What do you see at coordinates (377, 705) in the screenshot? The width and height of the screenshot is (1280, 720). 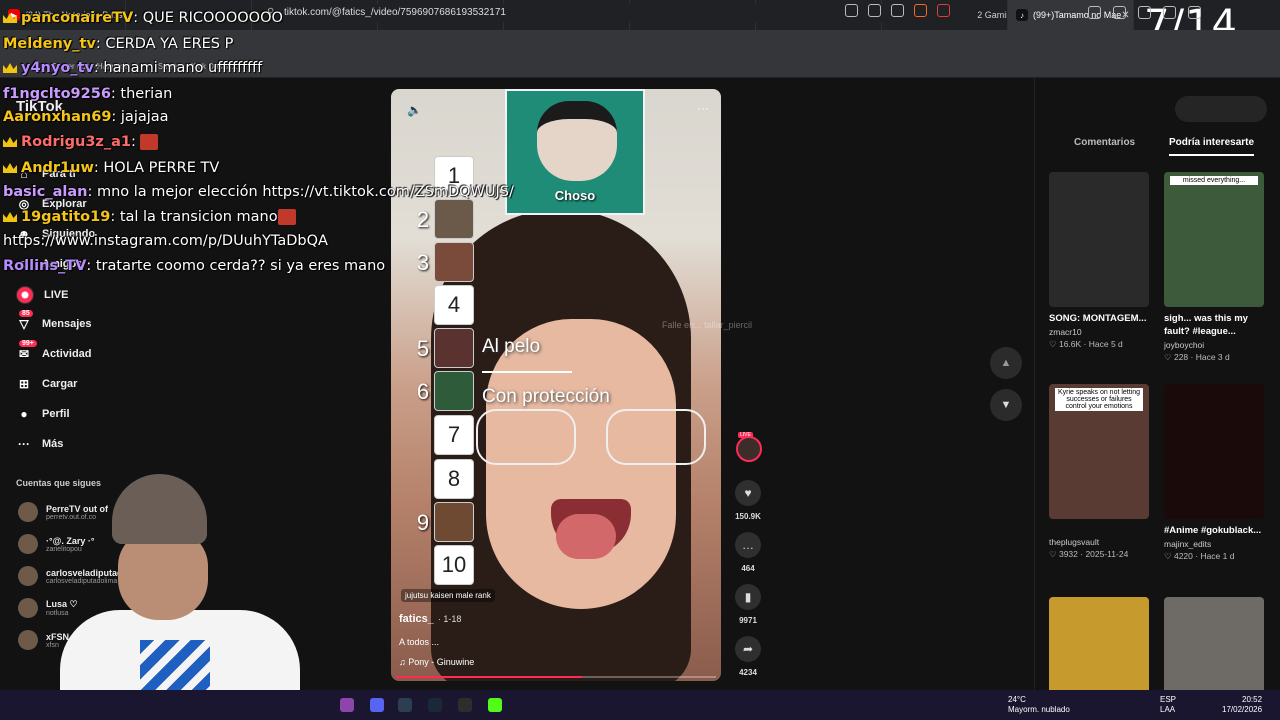 I see `discord-icon` at bounding box center [377, 705].